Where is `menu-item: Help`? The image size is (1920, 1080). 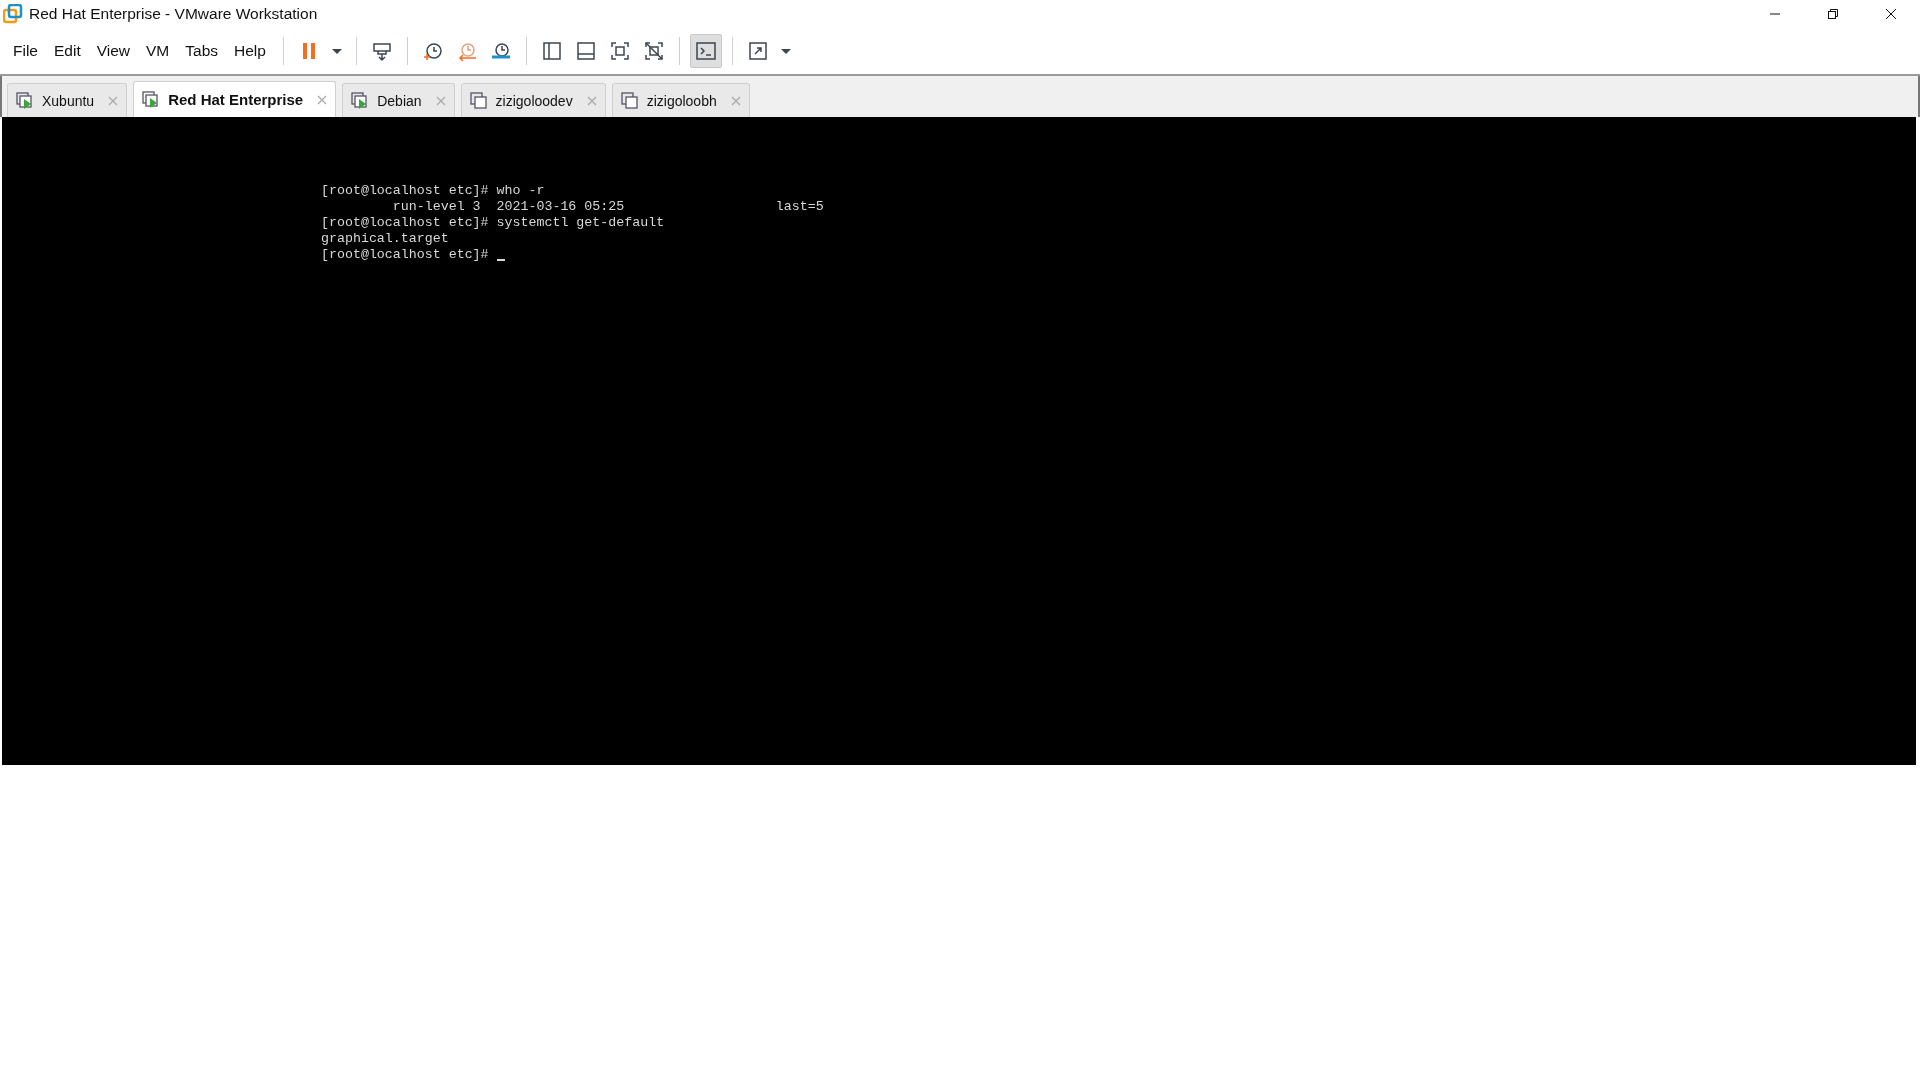
menu-item: Help is located at coordinates (250, 51).